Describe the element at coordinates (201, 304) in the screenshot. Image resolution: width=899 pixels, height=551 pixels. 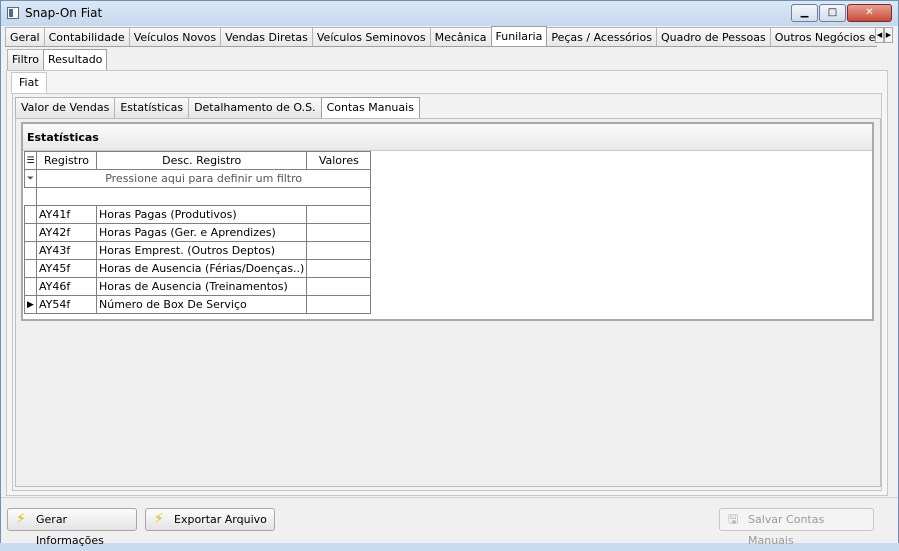
I see `cell-desc-registro: Número de Box De Serviço` at that location.